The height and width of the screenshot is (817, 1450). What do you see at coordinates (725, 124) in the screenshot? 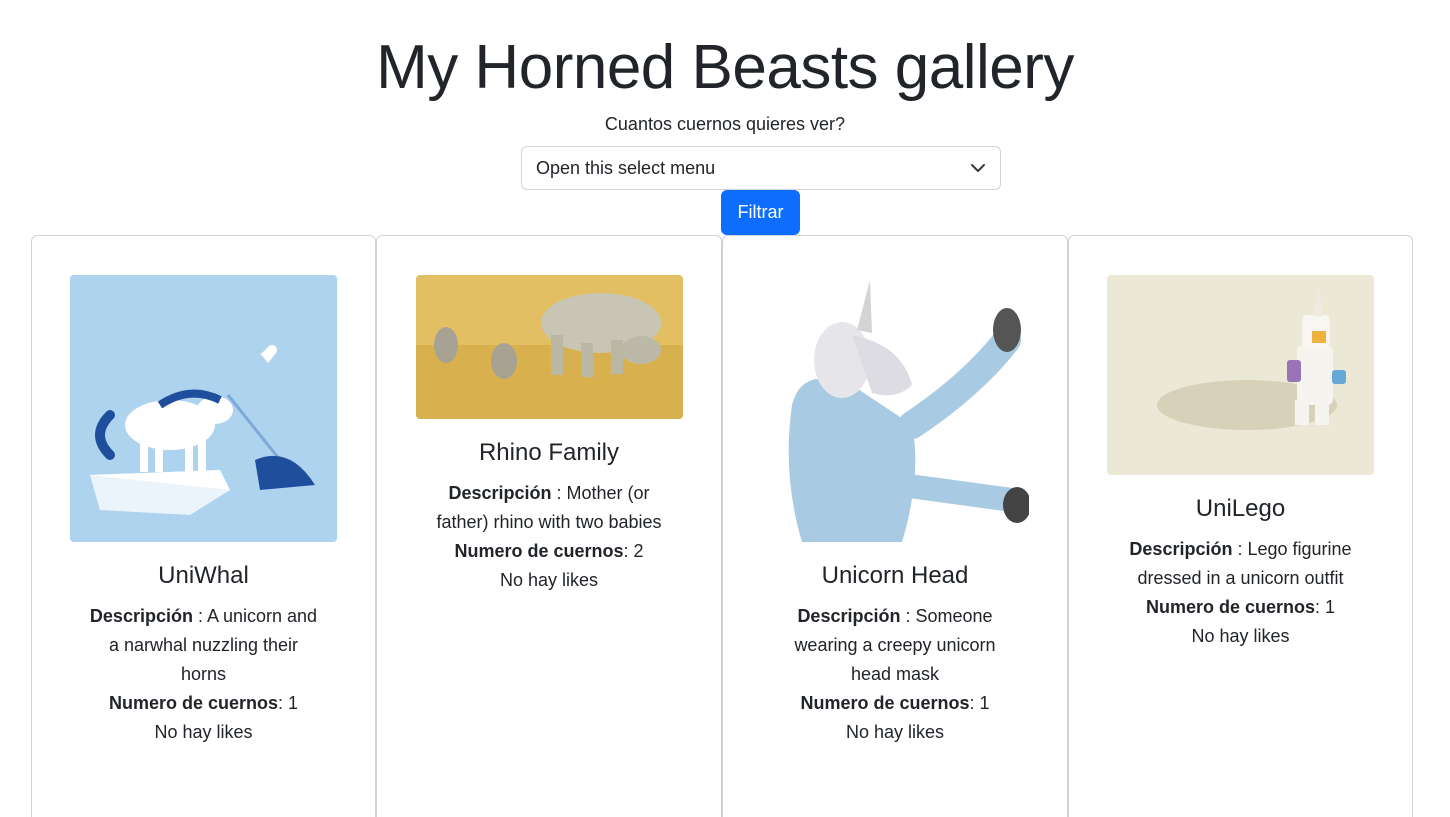
I see `filter-prompt: Cuantos cuernos quieres ver?` at bounding box center [725, 124].